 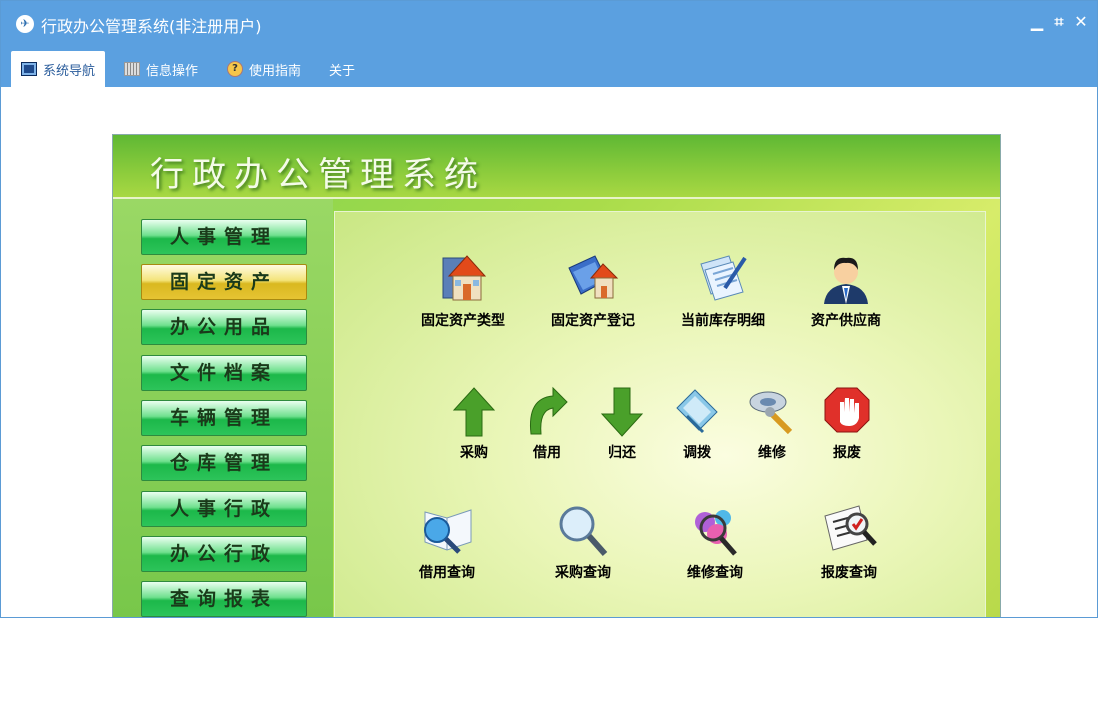 What do you see at coordinates (224, 327) in the screenshot?
I see `sidebar-item-office-supplies: 办公用品` at bounding box center [224, 327].